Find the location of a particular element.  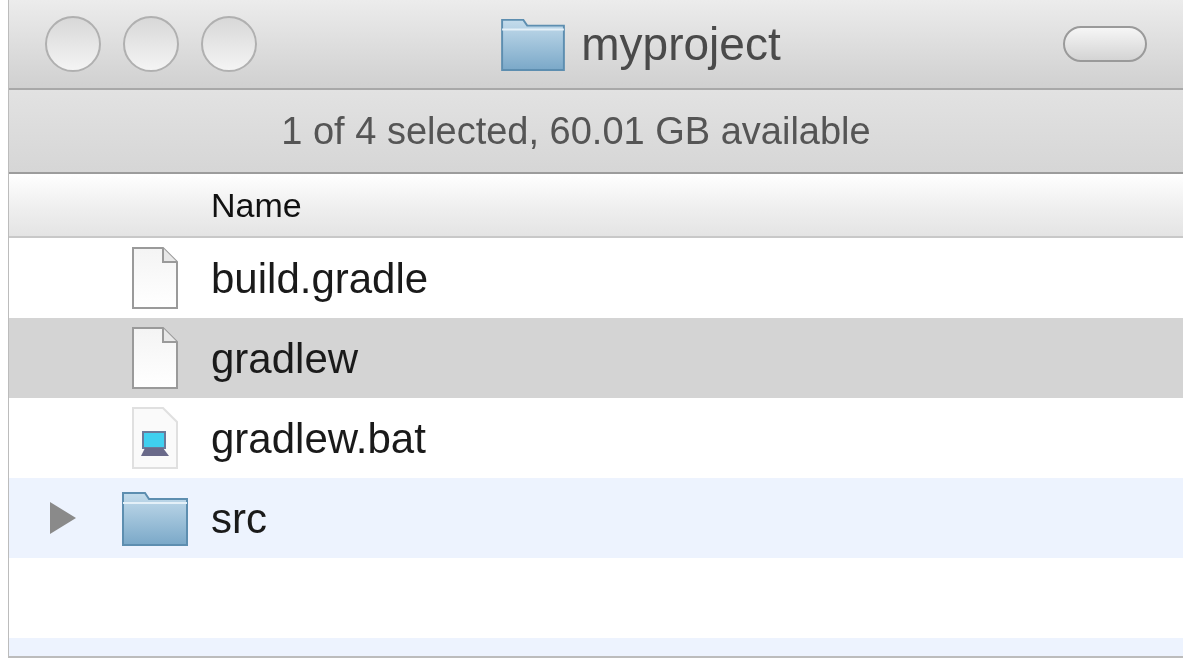

file-name: src is located at coordinates (239, 518).